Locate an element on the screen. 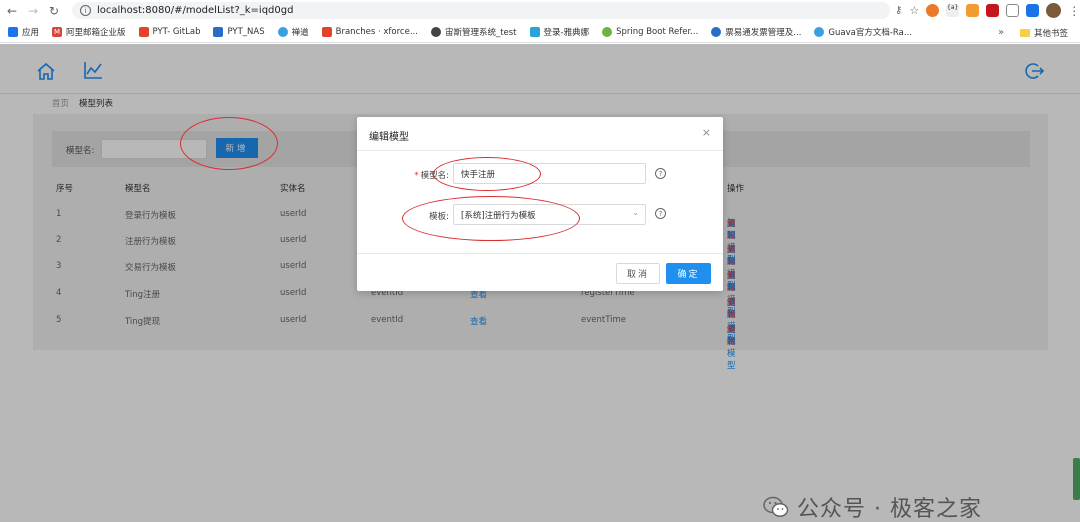 The image size is (1080, 522). bookmark-item: M 阿里邮箱企业版 is located at coordinates (89, 32).